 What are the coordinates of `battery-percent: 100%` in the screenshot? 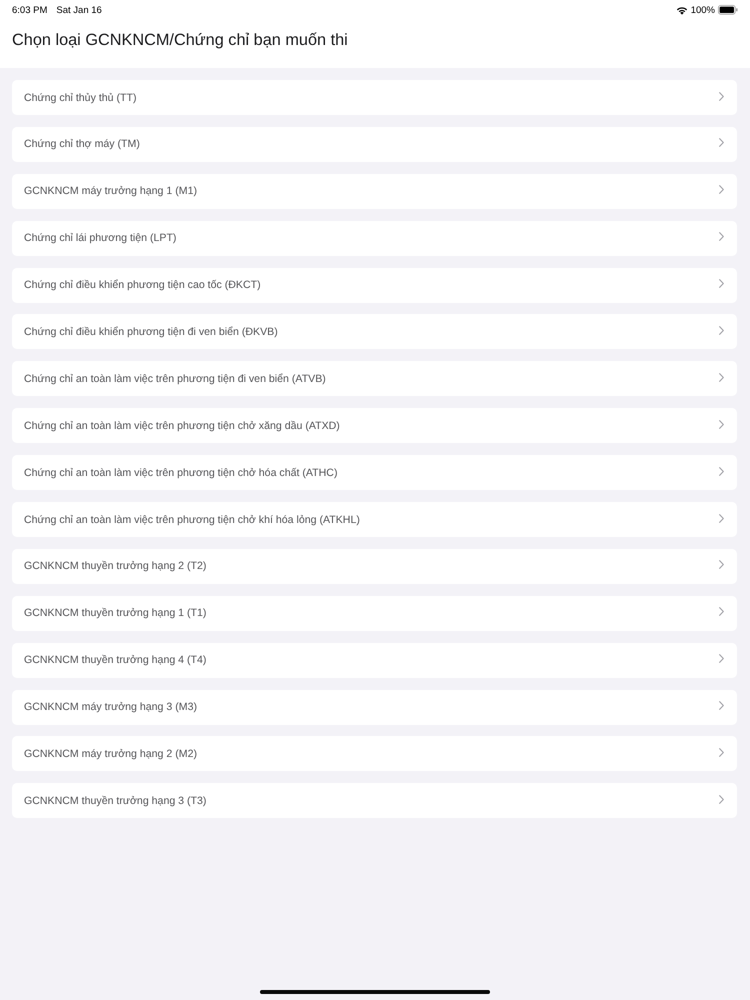 It's located at (702, 10).